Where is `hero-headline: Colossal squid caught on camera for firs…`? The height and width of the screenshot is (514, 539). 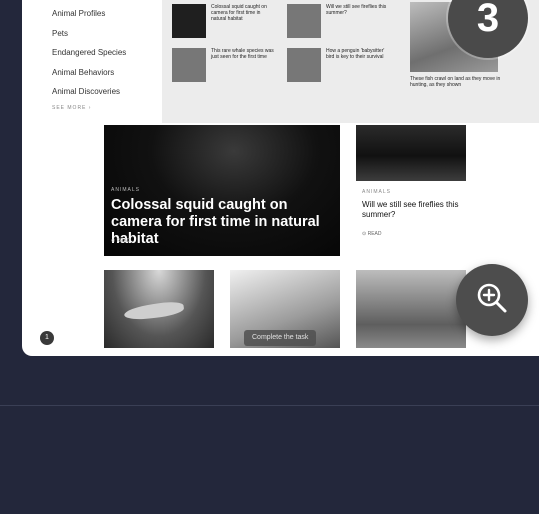 hero-headline: Colossal squid caught on camera for firs… is located at coordinates (223, 222).